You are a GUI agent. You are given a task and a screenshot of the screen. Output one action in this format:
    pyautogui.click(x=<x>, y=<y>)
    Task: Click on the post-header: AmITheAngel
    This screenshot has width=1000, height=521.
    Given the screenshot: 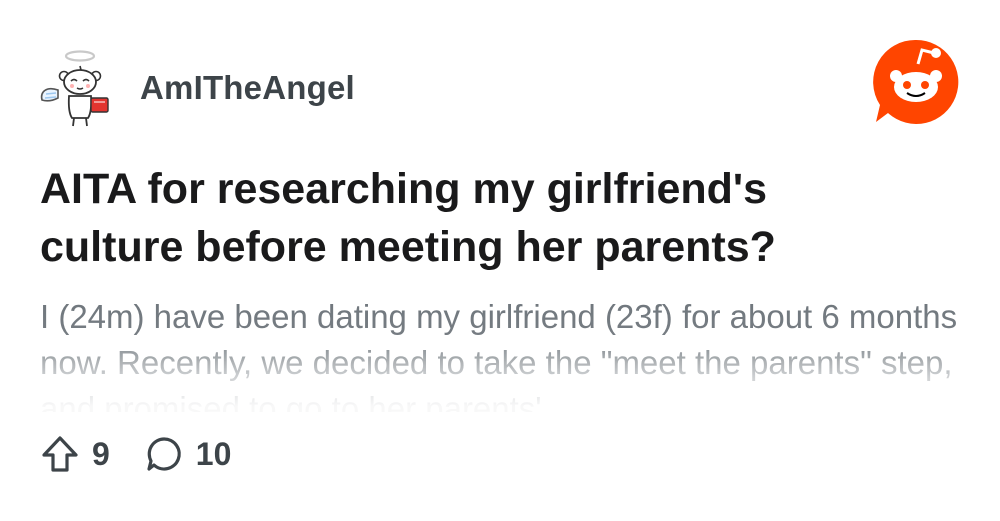 What is the action you would take?
    pyautogui.click(x=195, y=88)
    